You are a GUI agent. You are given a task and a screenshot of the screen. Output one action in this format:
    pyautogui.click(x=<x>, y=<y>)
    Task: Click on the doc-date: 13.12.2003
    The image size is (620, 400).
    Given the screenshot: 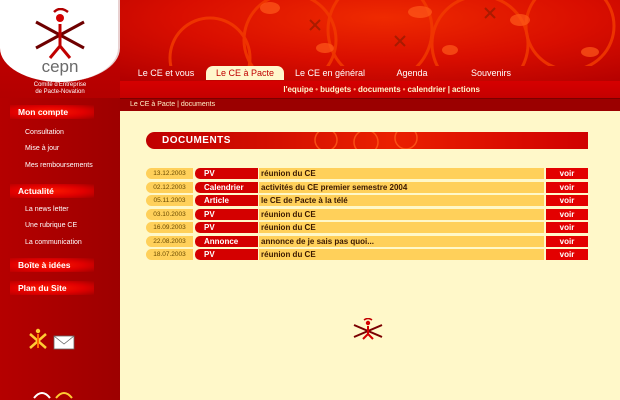 What is the action you would take?
    pyautogui.click(x=169, y=173)
    